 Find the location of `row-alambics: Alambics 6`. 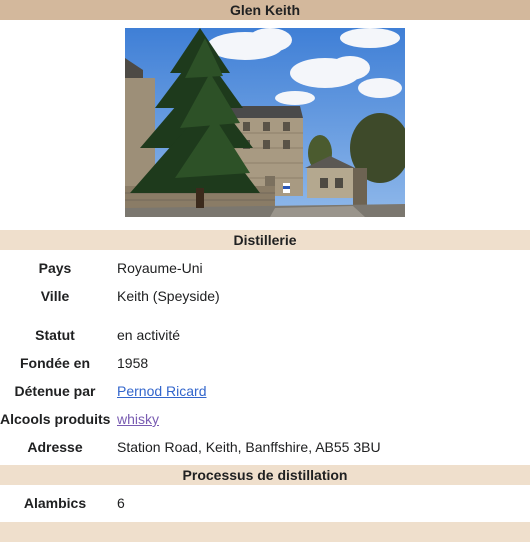

row-alambics: Alambics 6 is located at coordinates (265, 503).